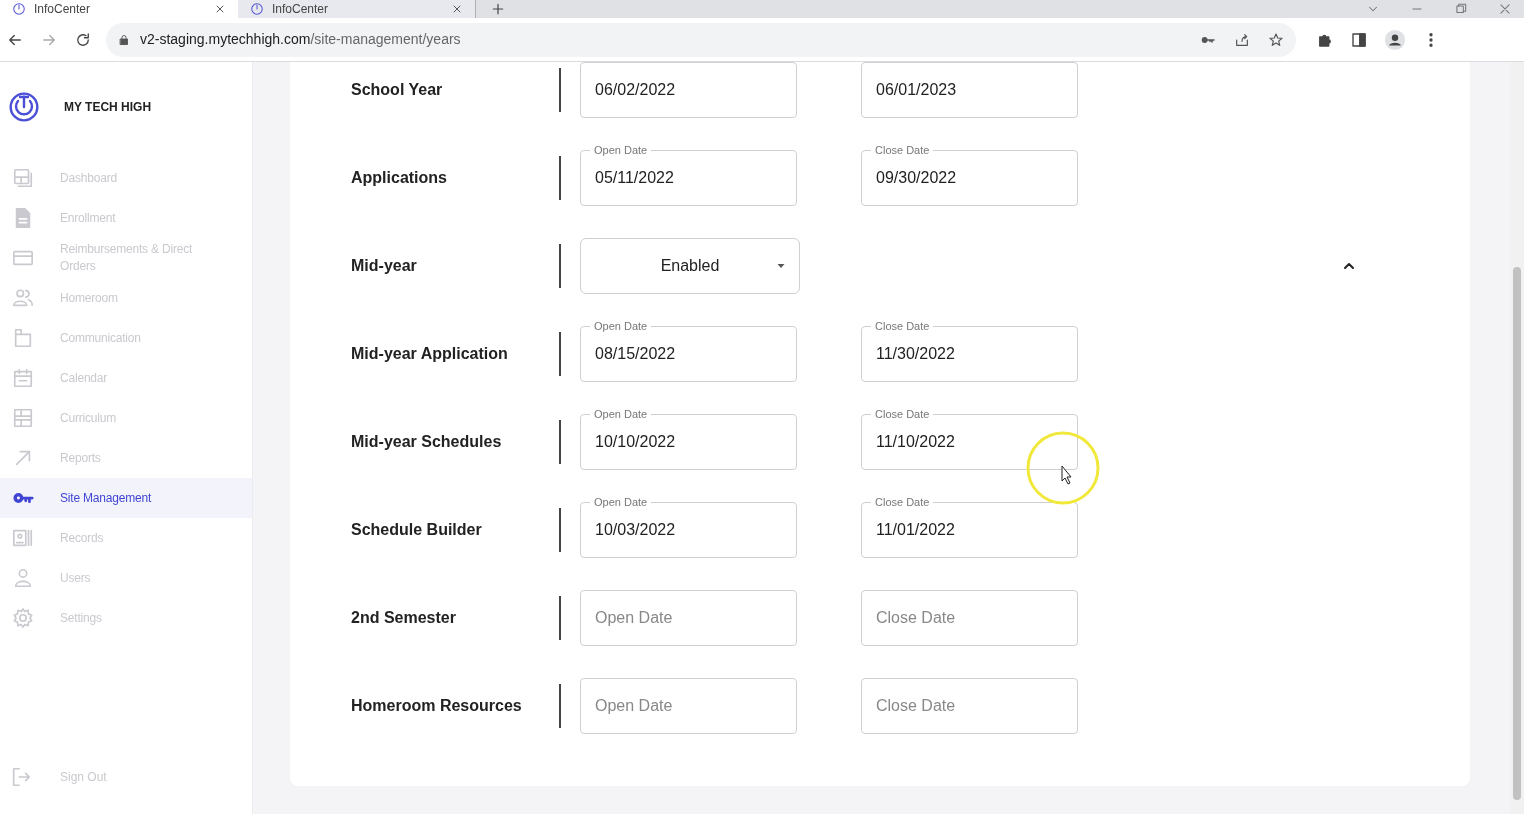 The height and width of the screenshot is (814, 1524). What do you see at coordinates (688, 90) in the screenshot?
I see `date-field: 06/02/2022` at bounding box center [688, 90].